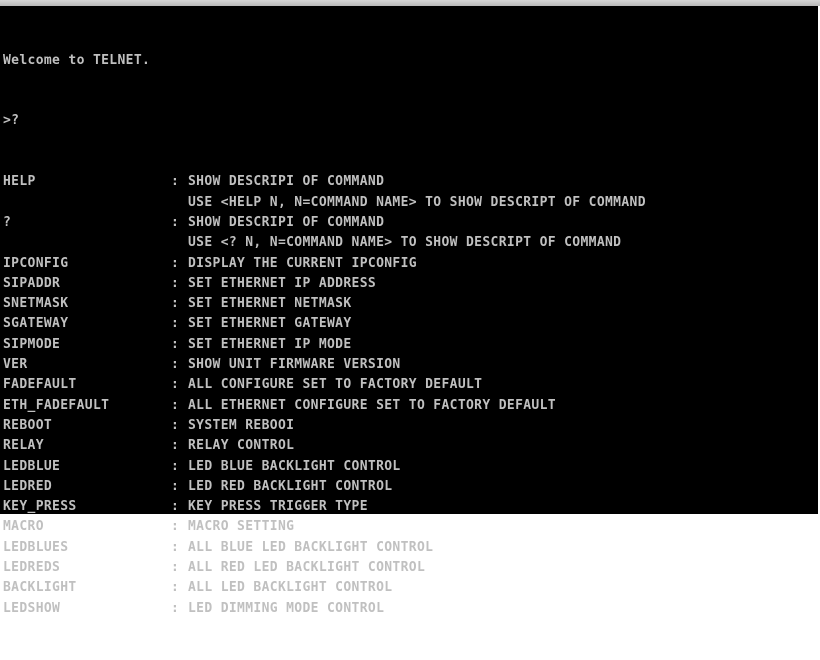 This screenshot has height=660, width=820. I want to click on command-name: RELAY, so click(23, 446).